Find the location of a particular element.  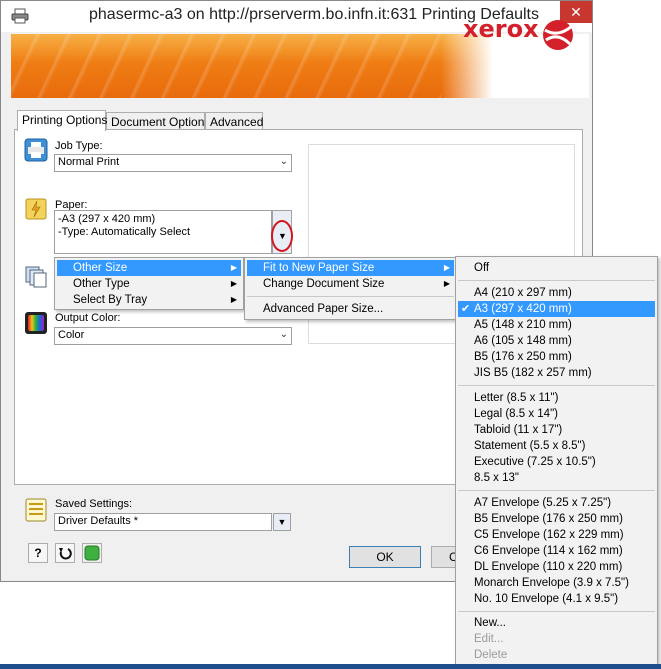

menu-item-envelope-size: DL Envelope (110 x 220 mm) is located at coordinates (556, 567).